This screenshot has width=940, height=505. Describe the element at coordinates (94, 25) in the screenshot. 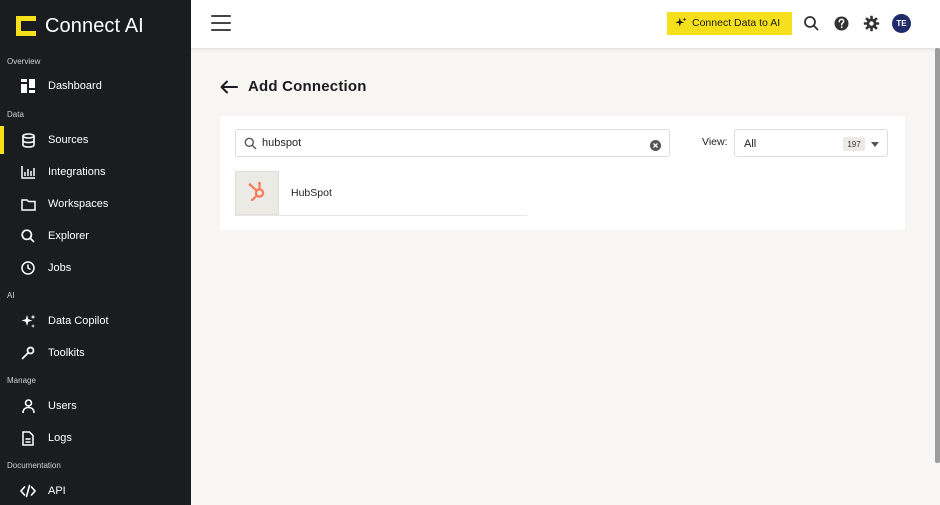

I see `logo-text: Connect AI` at that location.